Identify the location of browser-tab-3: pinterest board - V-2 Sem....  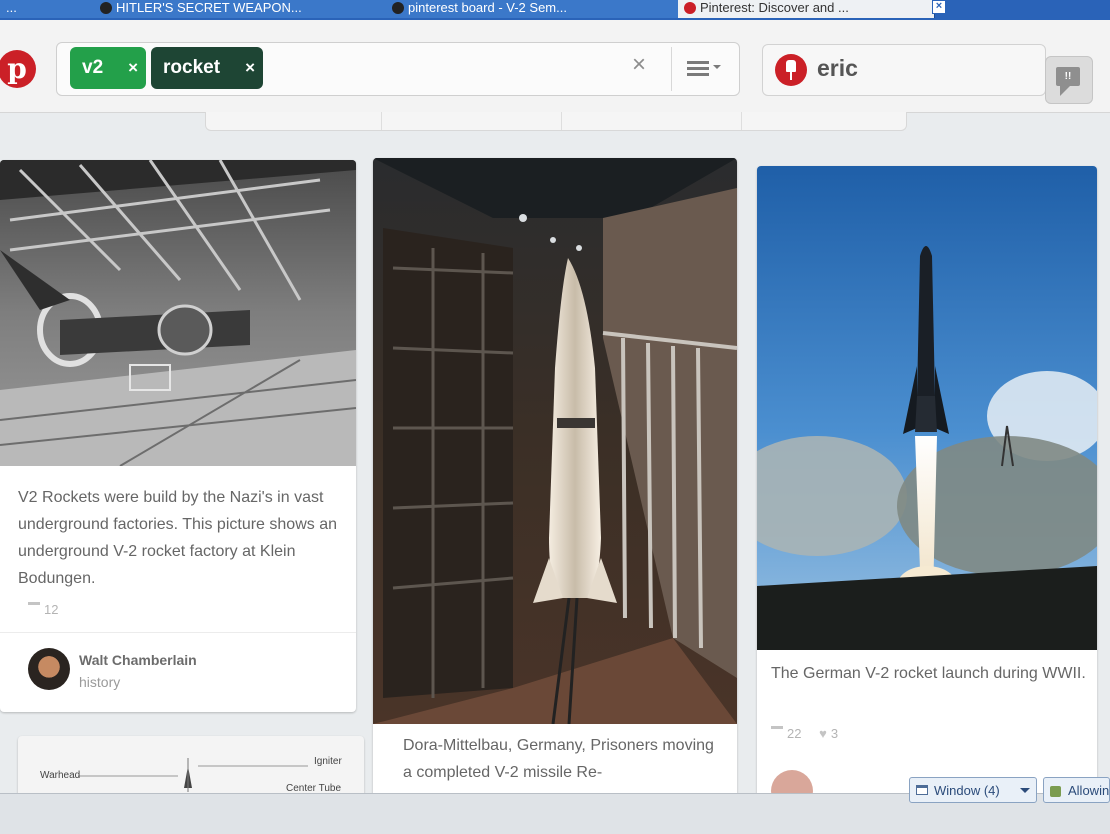
(534, 9).